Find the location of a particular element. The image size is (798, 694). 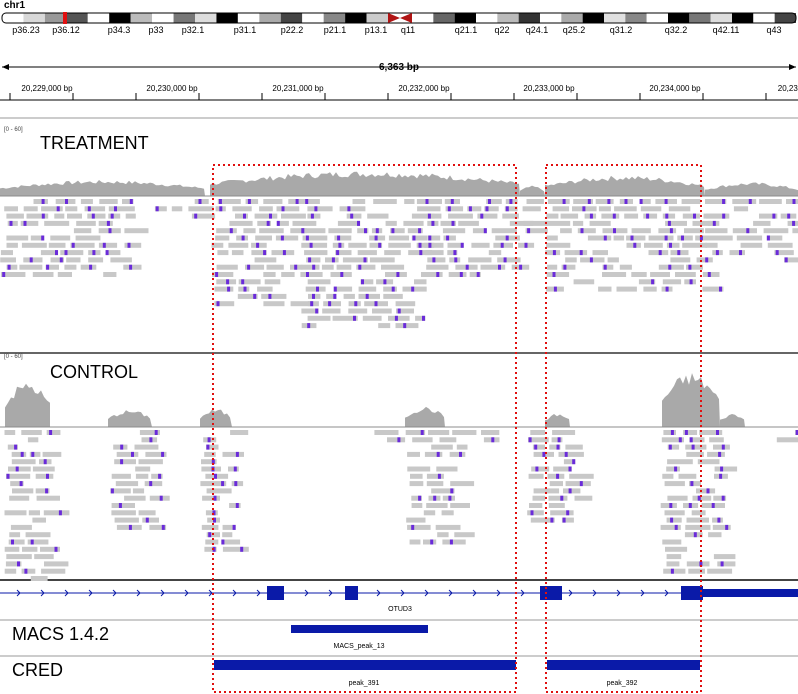

chromosome-ideogram is located at coordinates (399, 18).